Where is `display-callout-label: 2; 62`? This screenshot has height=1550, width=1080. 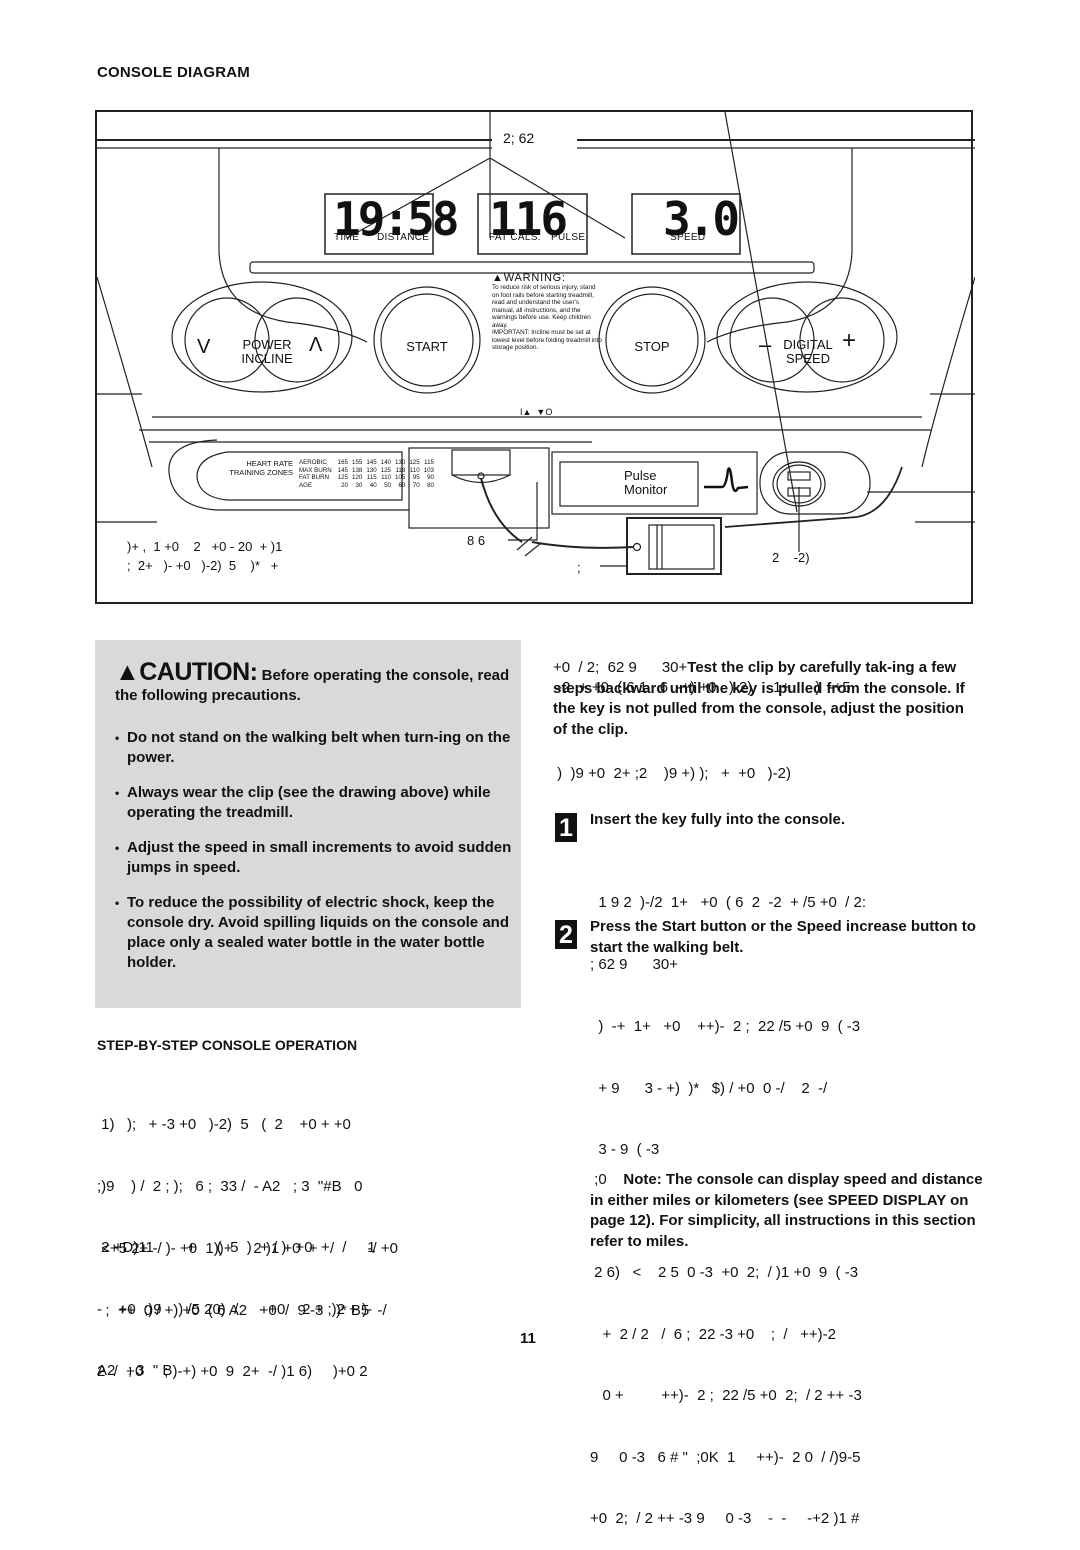 display-callout-label: 2; 62 is located at coordinates (519, 138).